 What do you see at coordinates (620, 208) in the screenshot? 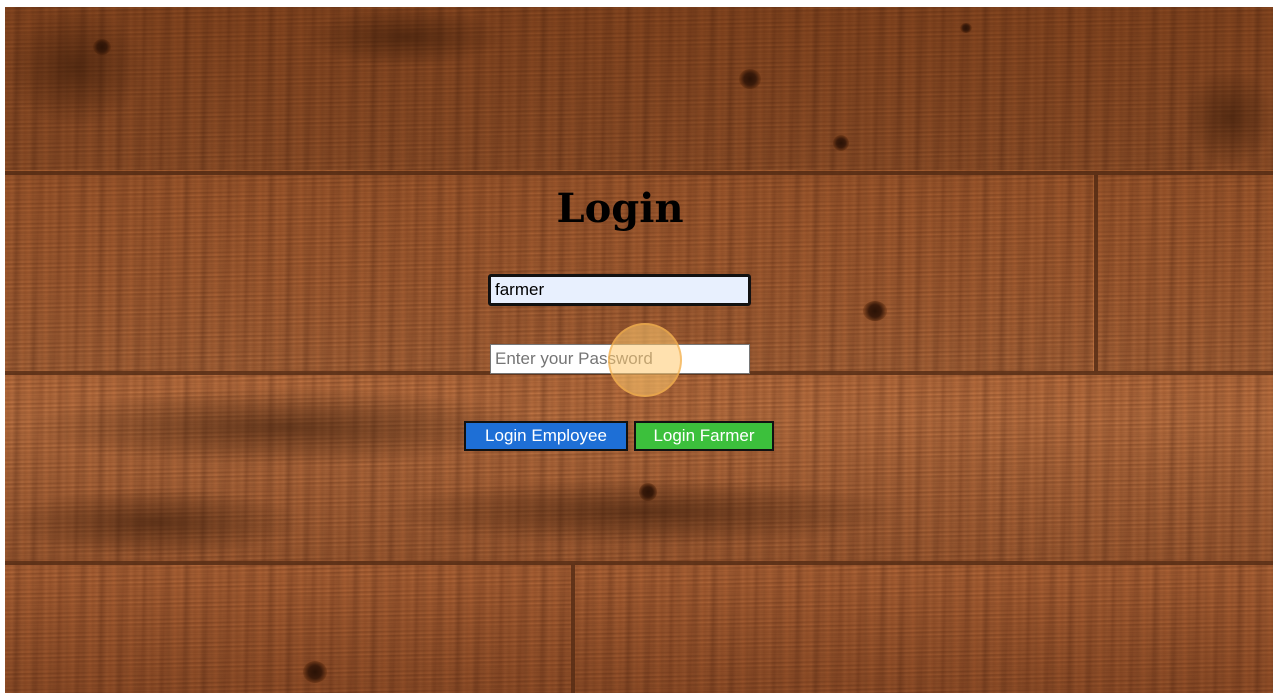
I see `page-title: Login` at bounding box center [620, 208].